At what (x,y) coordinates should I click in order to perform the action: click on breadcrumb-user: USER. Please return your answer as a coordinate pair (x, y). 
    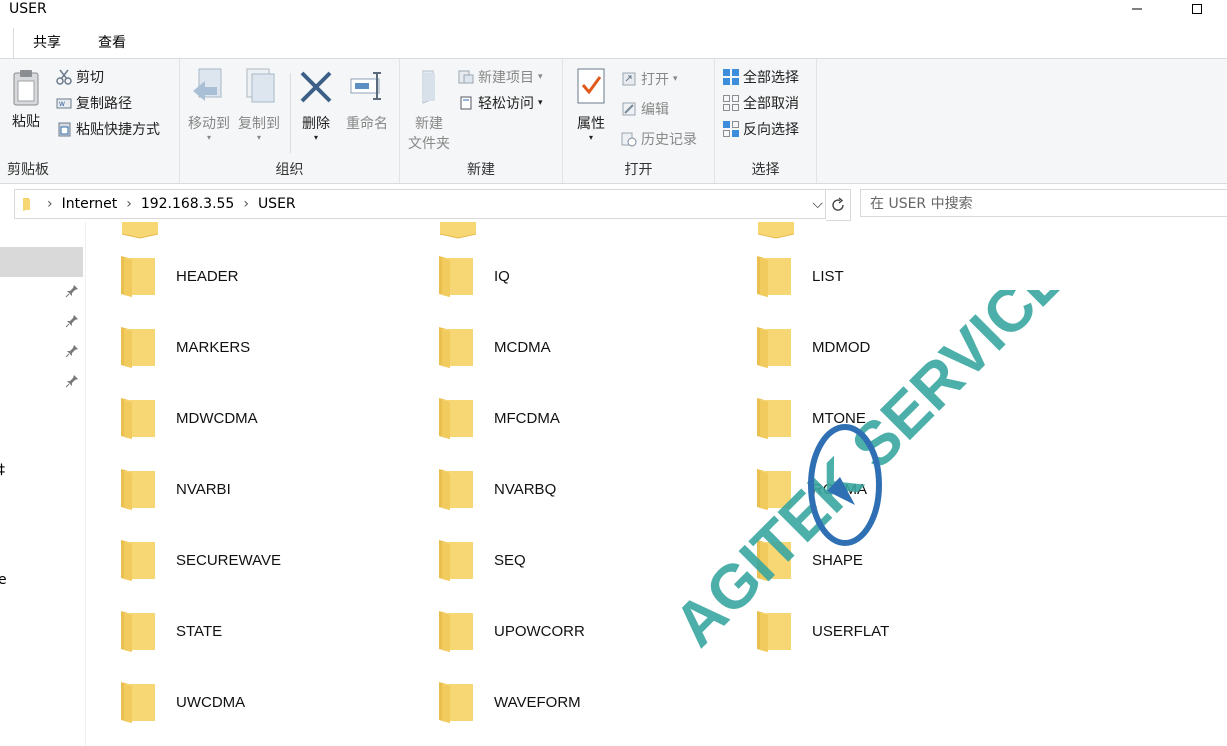
    Looking at the image, I should click on (277, 204).